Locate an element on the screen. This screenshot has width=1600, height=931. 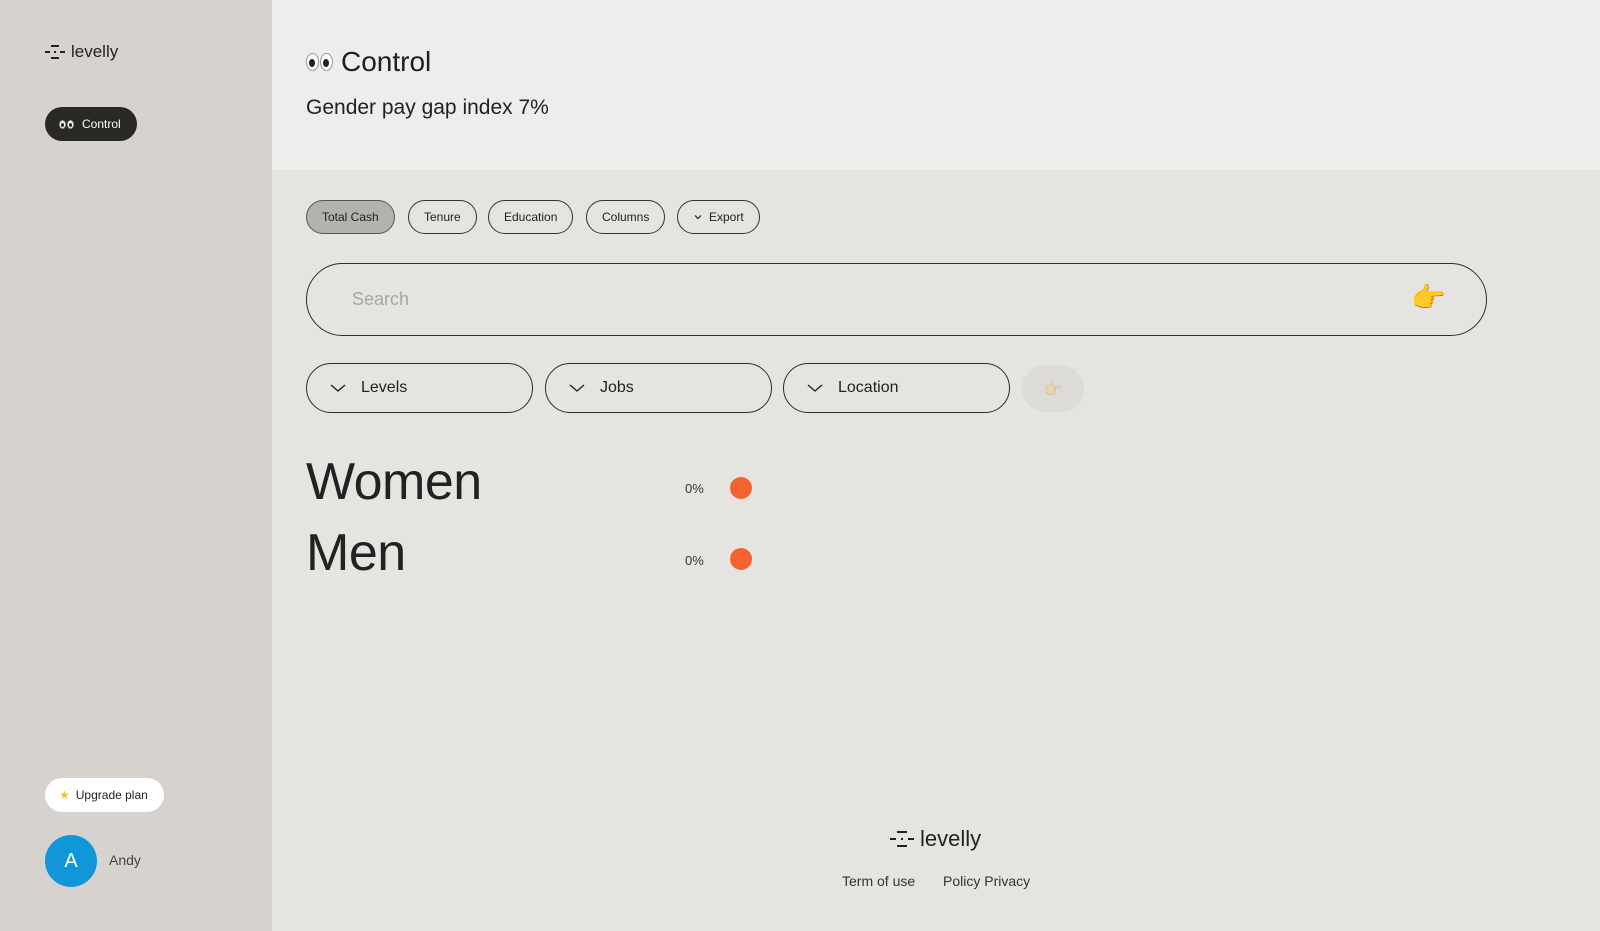
apply-filters-button: 👉 is located at coordinates (1053, 388).